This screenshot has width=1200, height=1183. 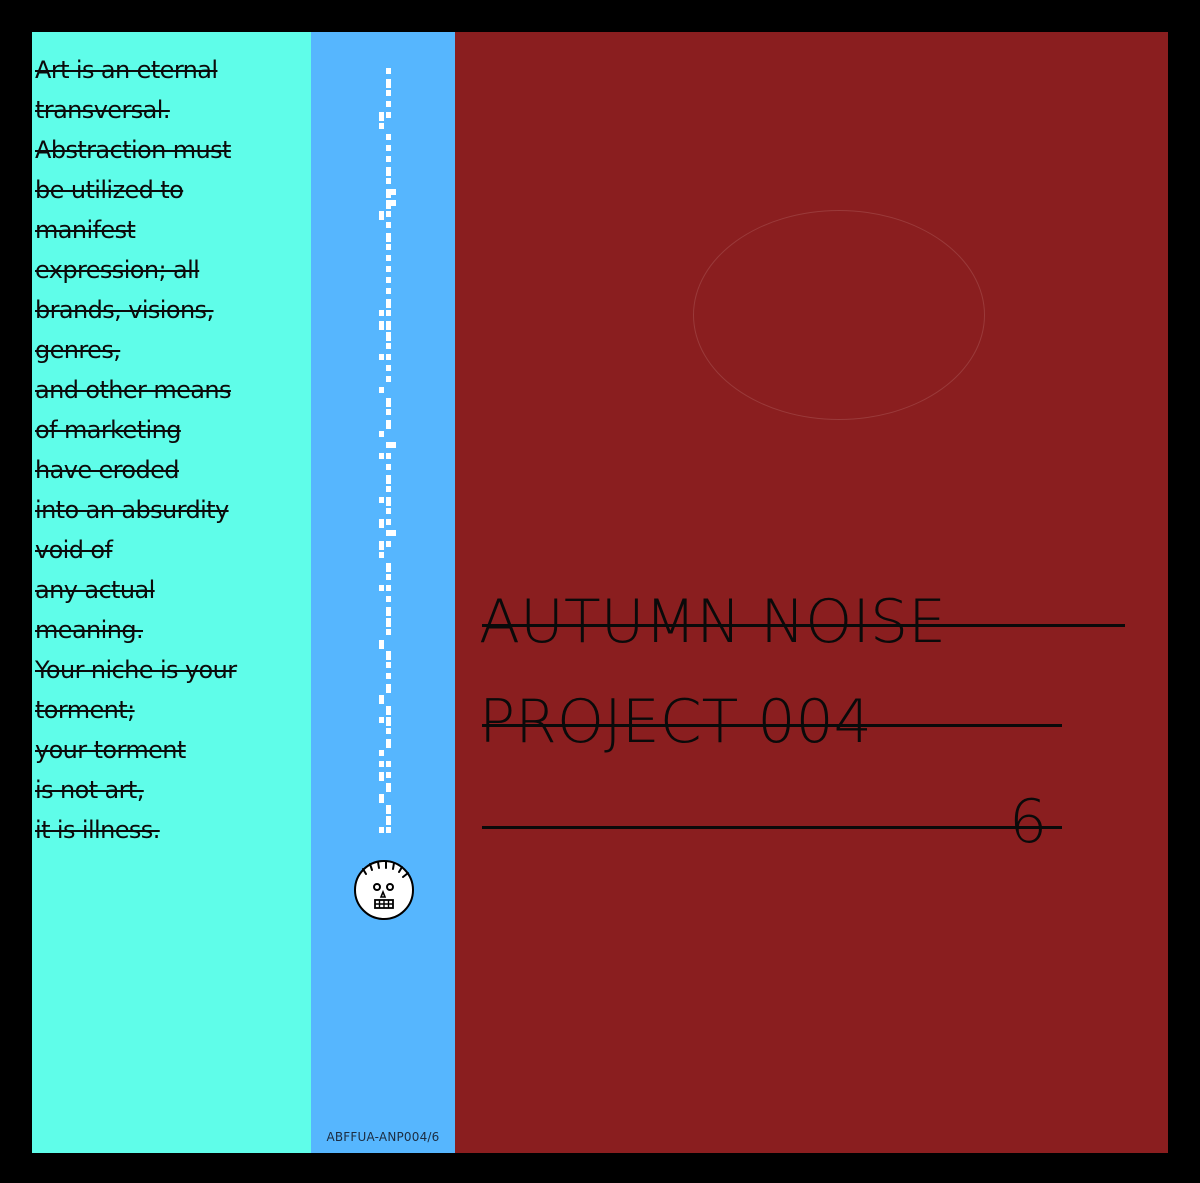 What do you see at coordinates (384, 890) in the screenshot?
I see `skull-face-icon` at bounding box center [384, 890].